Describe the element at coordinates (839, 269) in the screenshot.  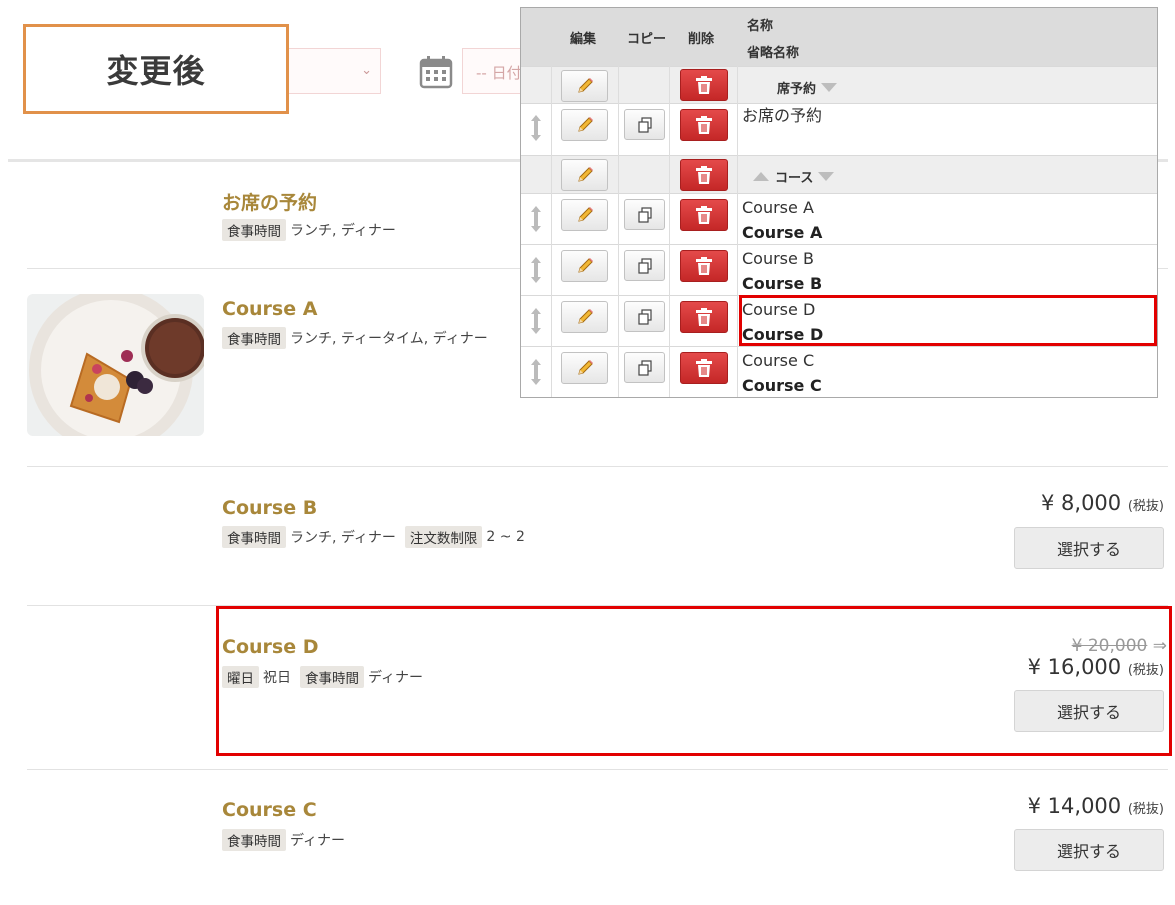
I see `item-row: Course B Course B` at that location.